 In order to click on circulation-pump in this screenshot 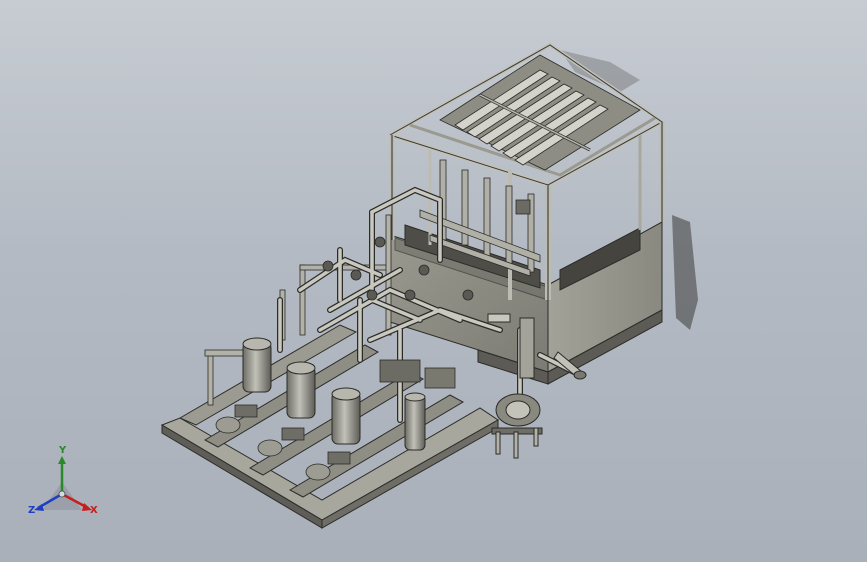, I will do `click(517, 426)`.